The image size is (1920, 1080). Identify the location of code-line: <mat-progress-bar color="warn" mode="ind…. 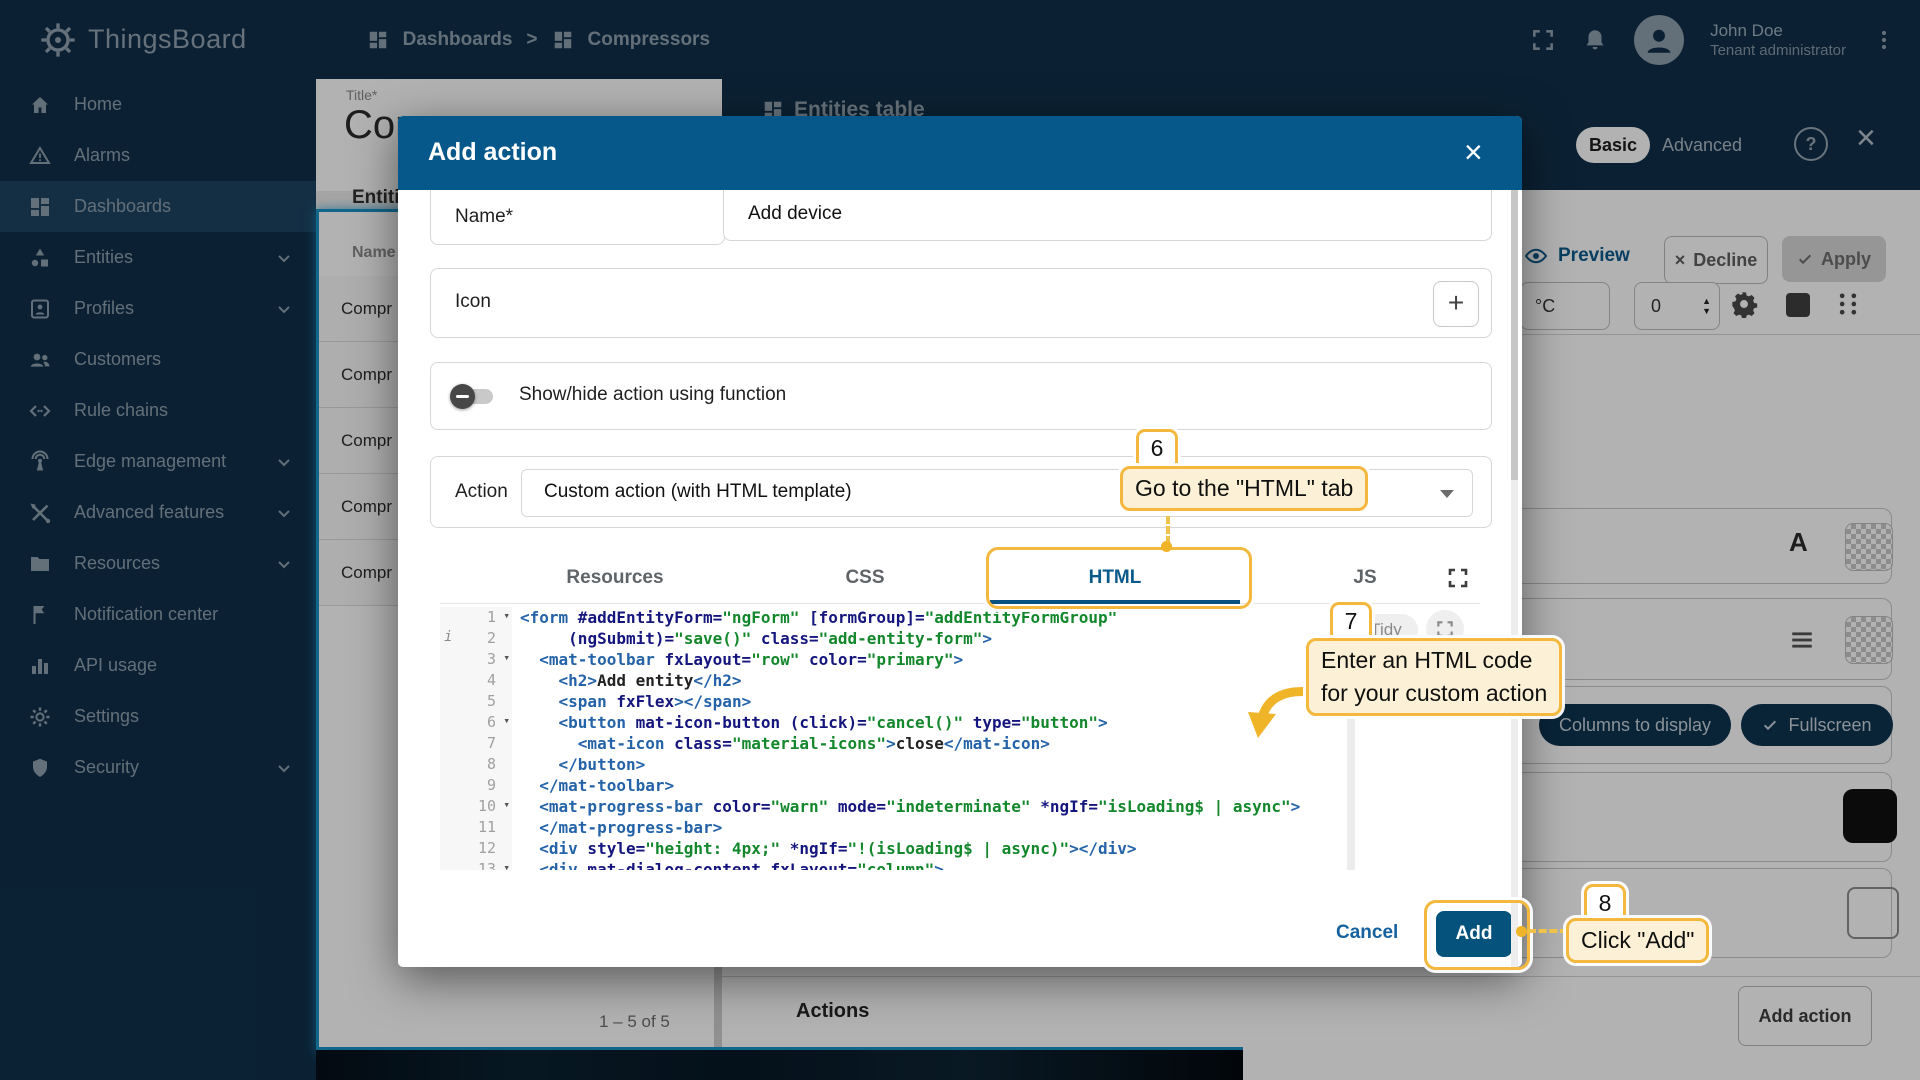
(936, 806).